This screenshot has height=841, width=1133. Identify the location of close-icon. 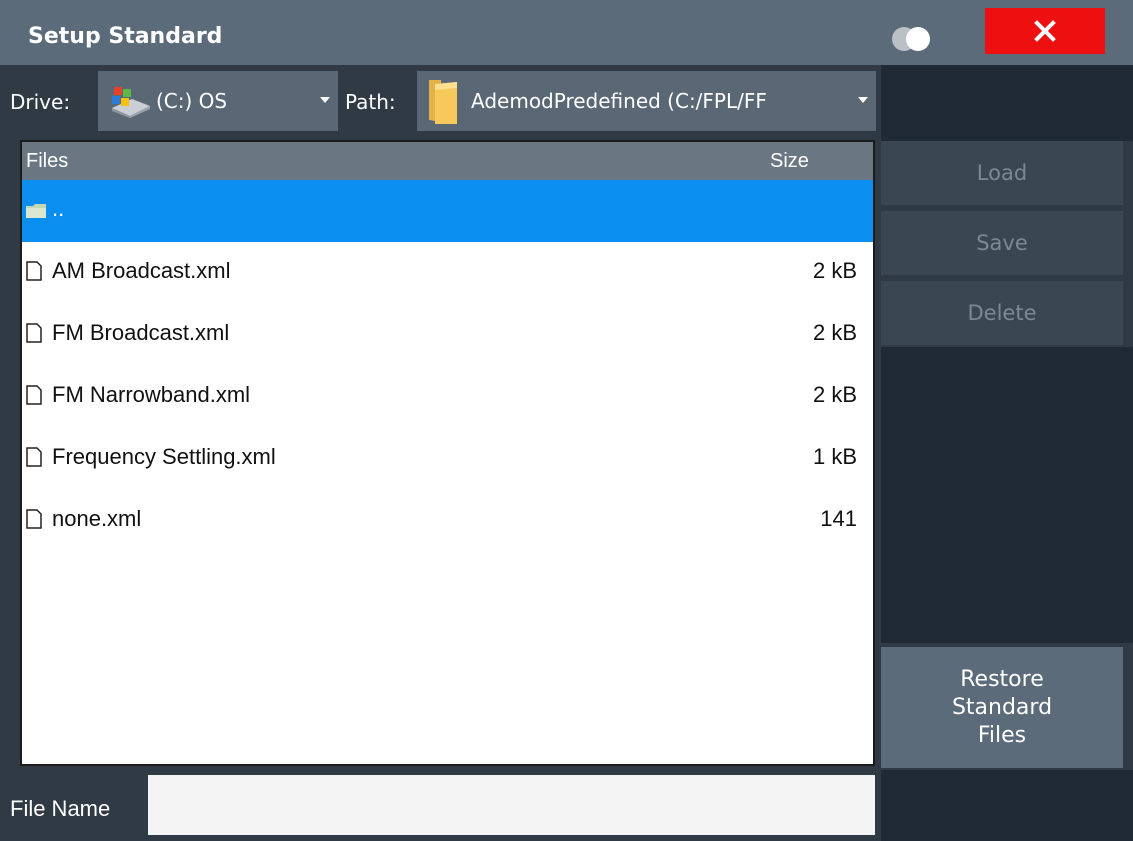
(1045, 31).